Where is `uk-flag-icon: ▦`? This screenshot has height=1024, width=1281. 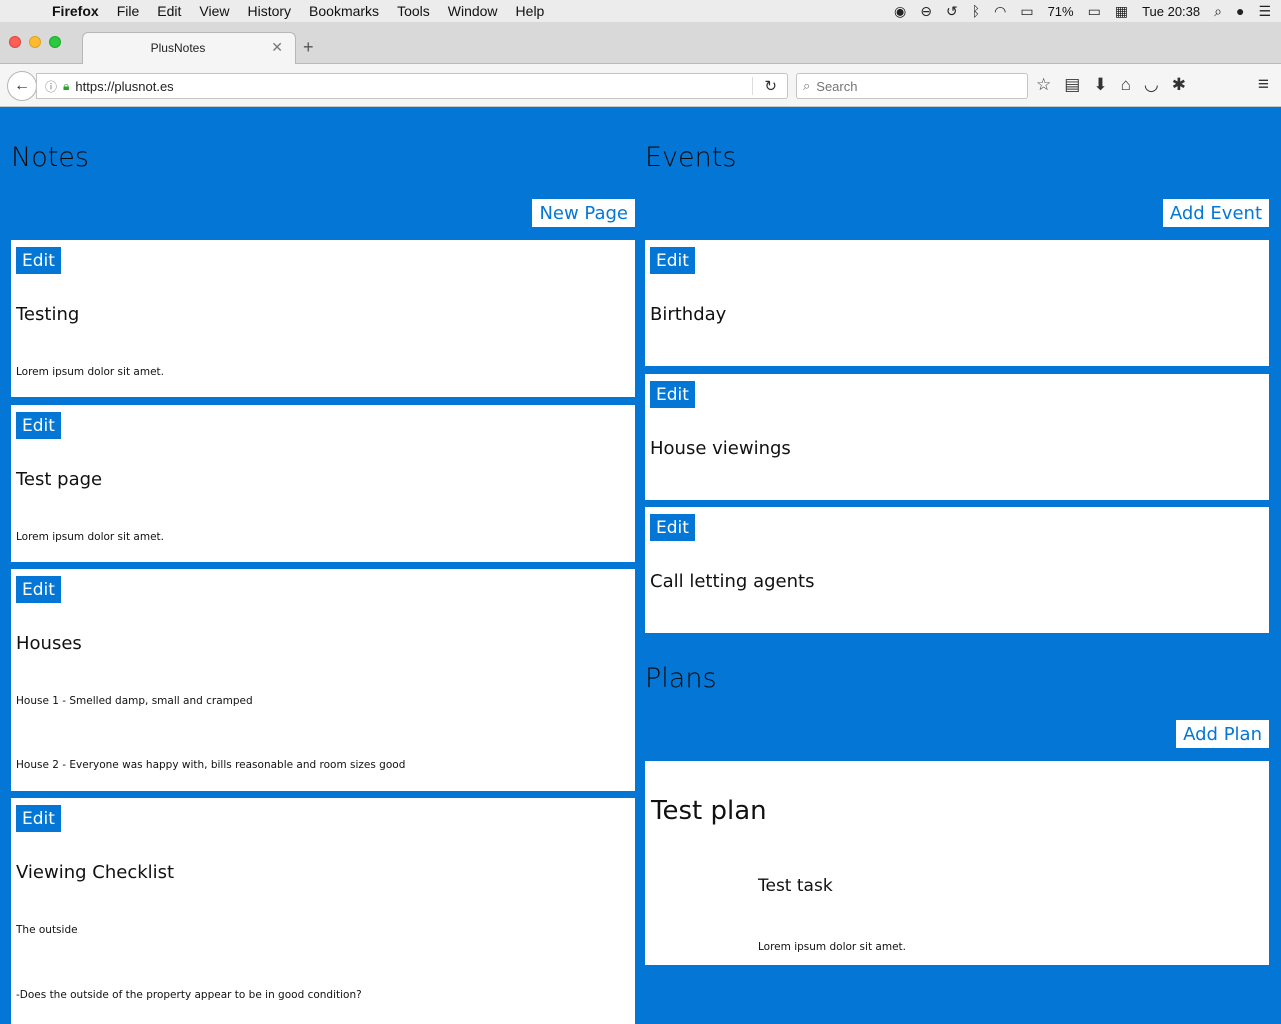 uk-flag-icon: ▦ is located at coordinates (1121, 11).